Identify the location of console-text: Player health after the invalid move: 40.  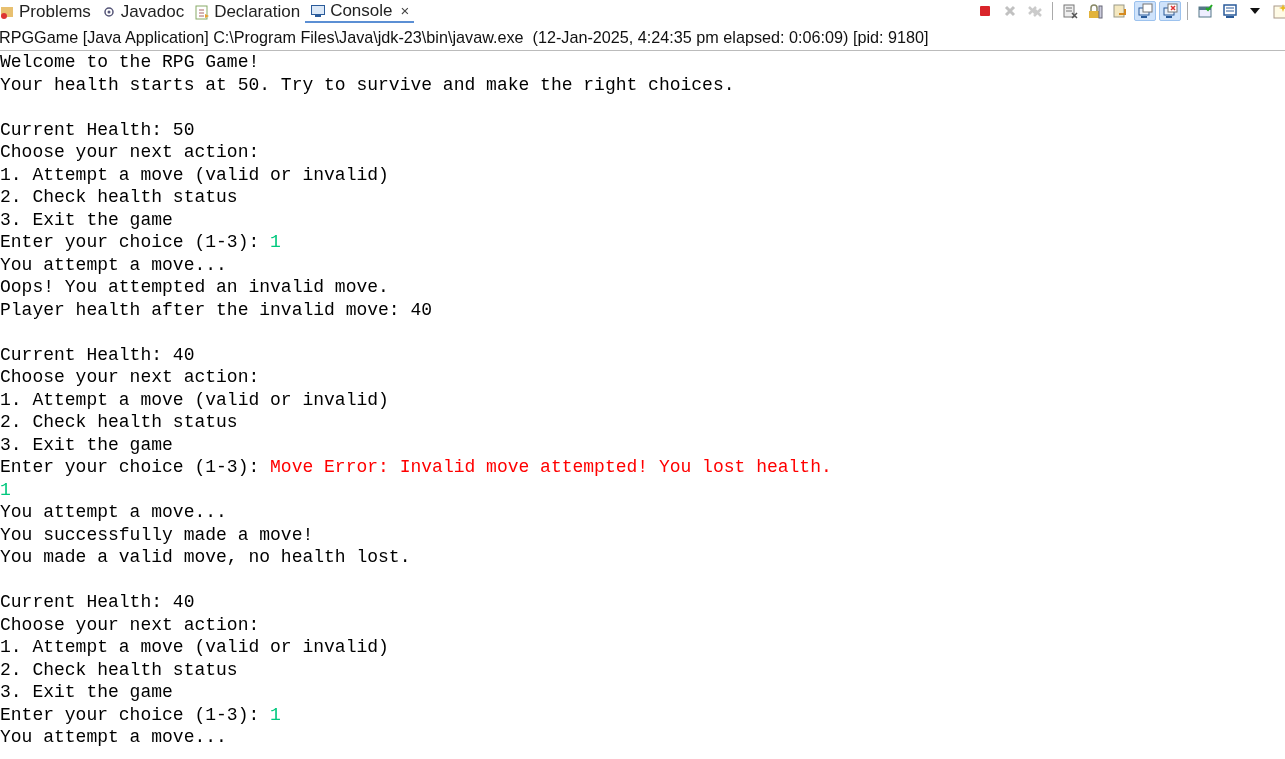
(216, 309).